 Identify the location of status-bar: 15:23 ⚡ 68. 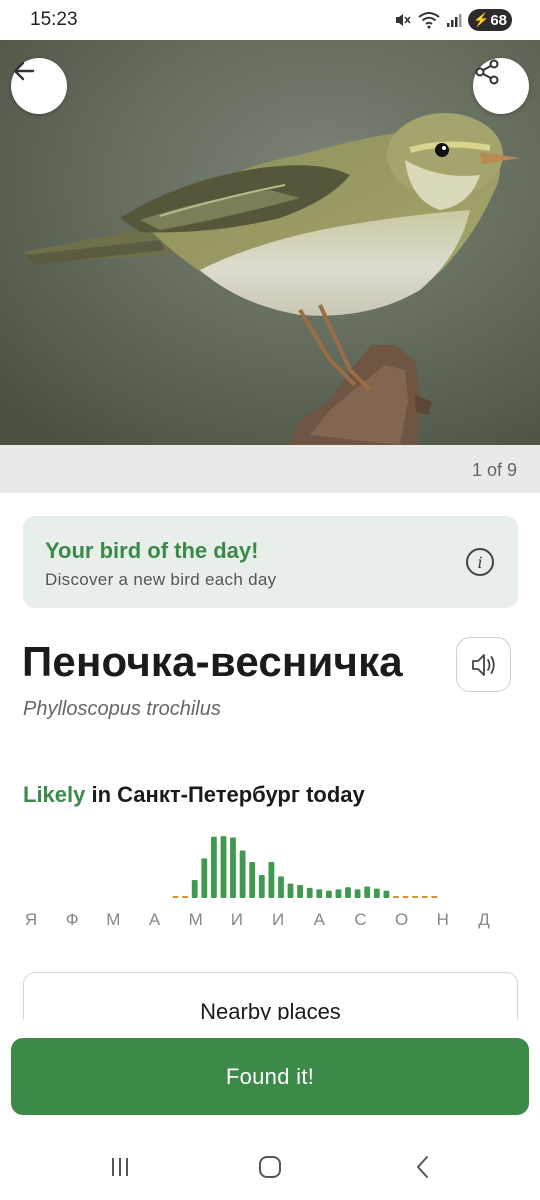
(270, 20).